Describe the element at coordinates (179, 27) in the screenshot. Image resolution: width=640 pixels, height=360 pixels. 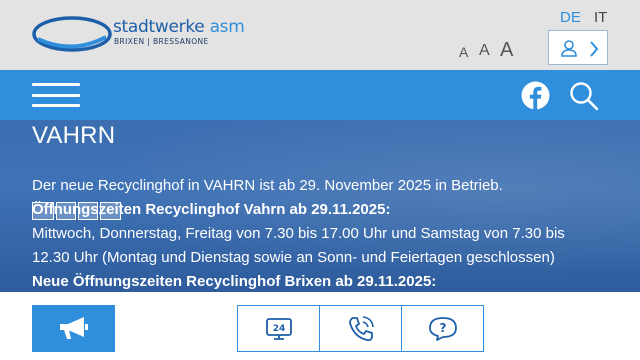
I see `logo-wordmark: stadtwerke asm` at that location.